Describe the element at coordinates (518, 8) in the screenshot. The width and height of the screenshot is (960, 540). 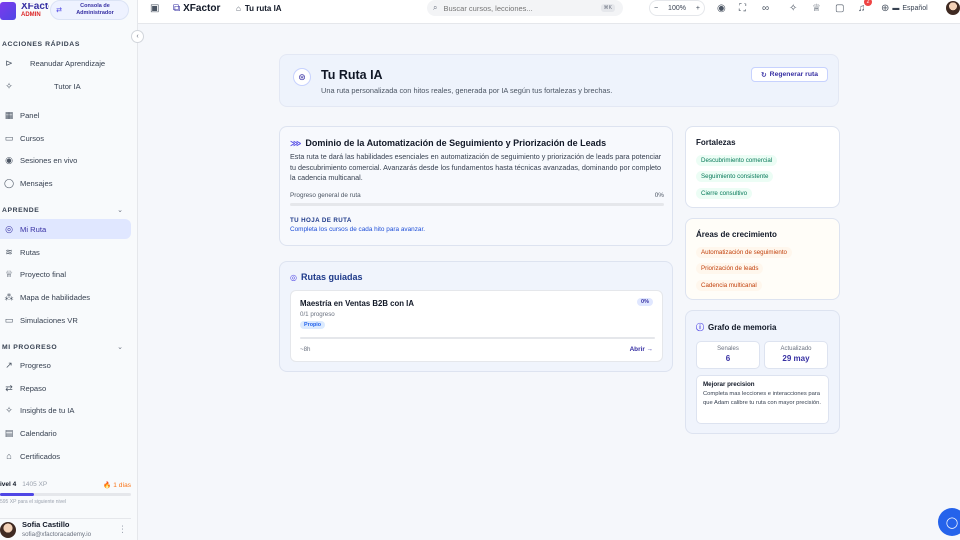
I see `search-input` at that location.